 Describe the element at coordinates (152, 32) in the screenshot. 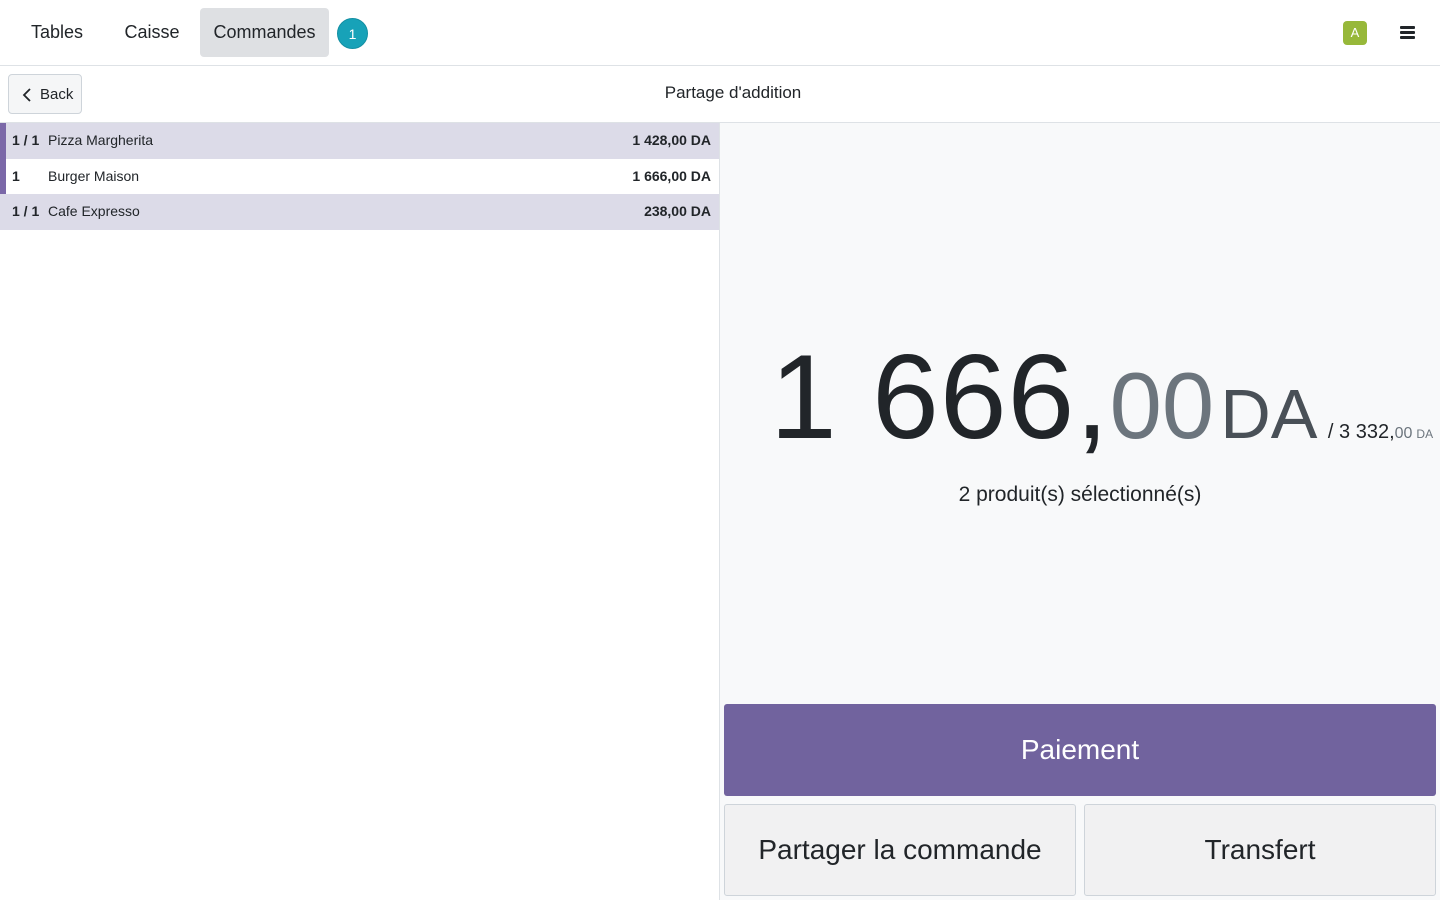

I see `tab-caisse: Caisse` at that location.